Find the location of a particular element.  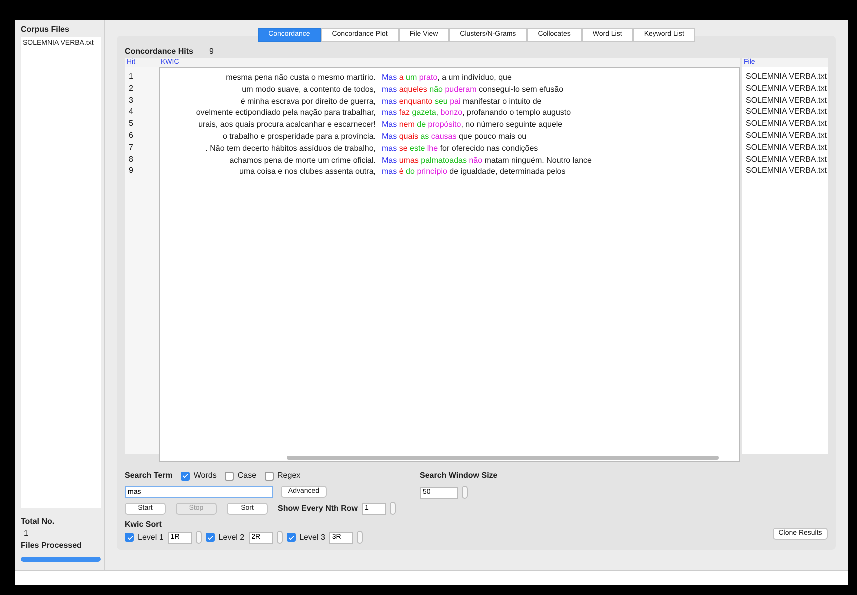

hit-number: 6 is located at coordinates (131, 136).